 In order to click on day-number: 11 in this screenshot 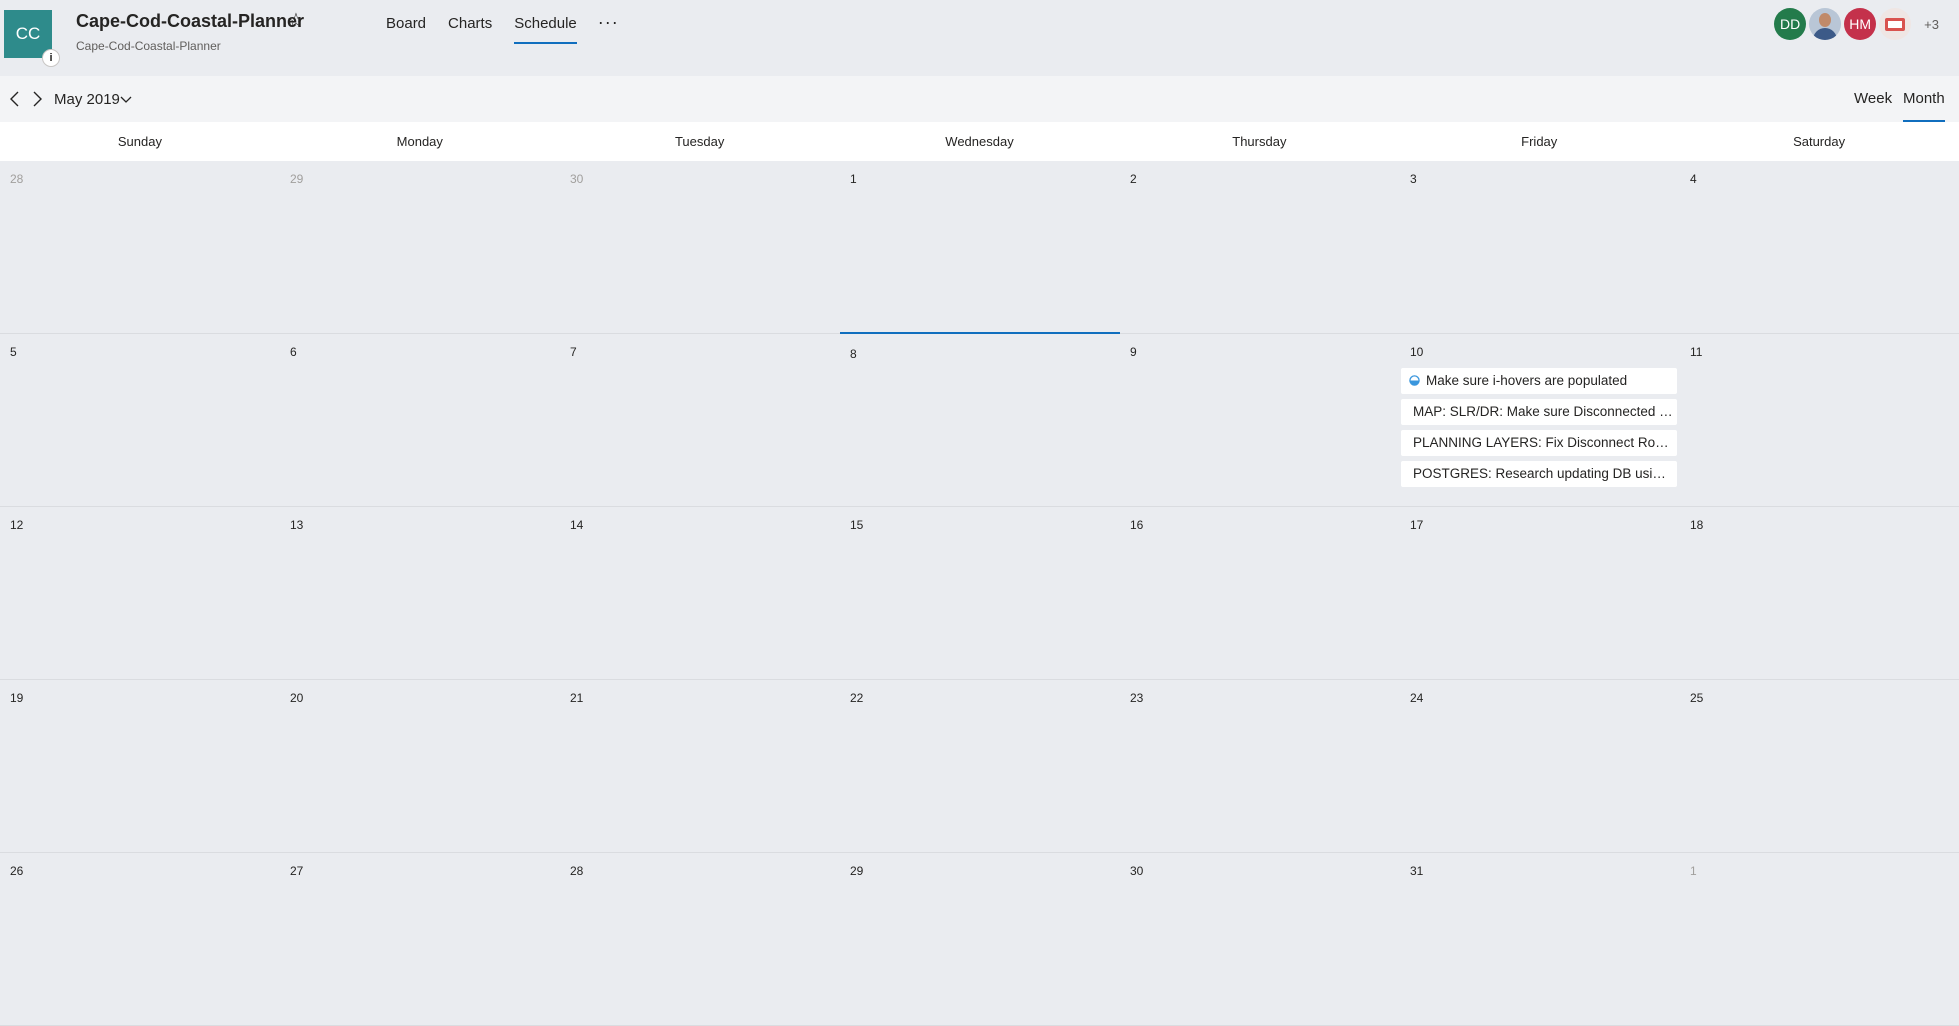, I will do `click(1696, 352)`.